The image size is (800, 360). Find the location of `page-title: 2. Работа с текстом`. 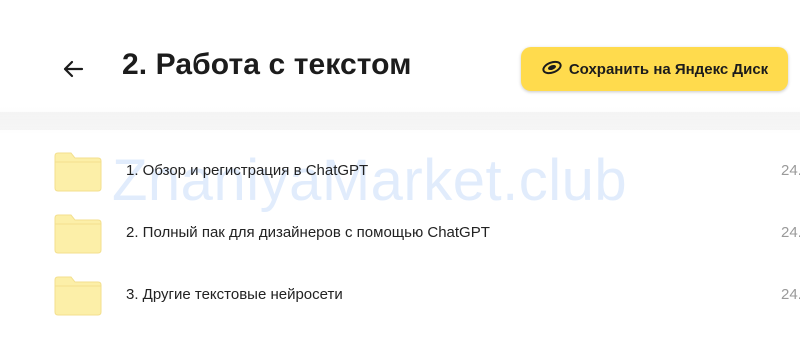

page-title: 2. Работа с текстом is located at coordinates (267, 64).